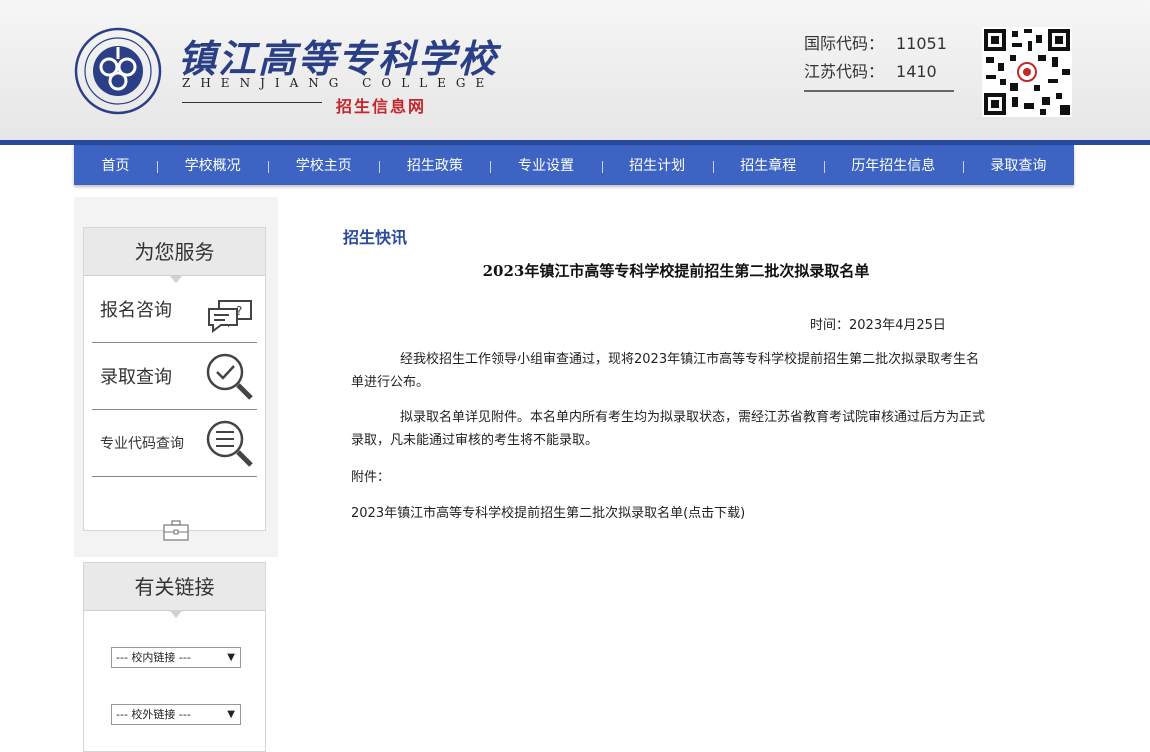 The width and height of the screenshot is (1150, 752). Describe the element at coordinates (323, 165) in the screenshot. I see `nav-school-homepage: 学校主页` at that location.